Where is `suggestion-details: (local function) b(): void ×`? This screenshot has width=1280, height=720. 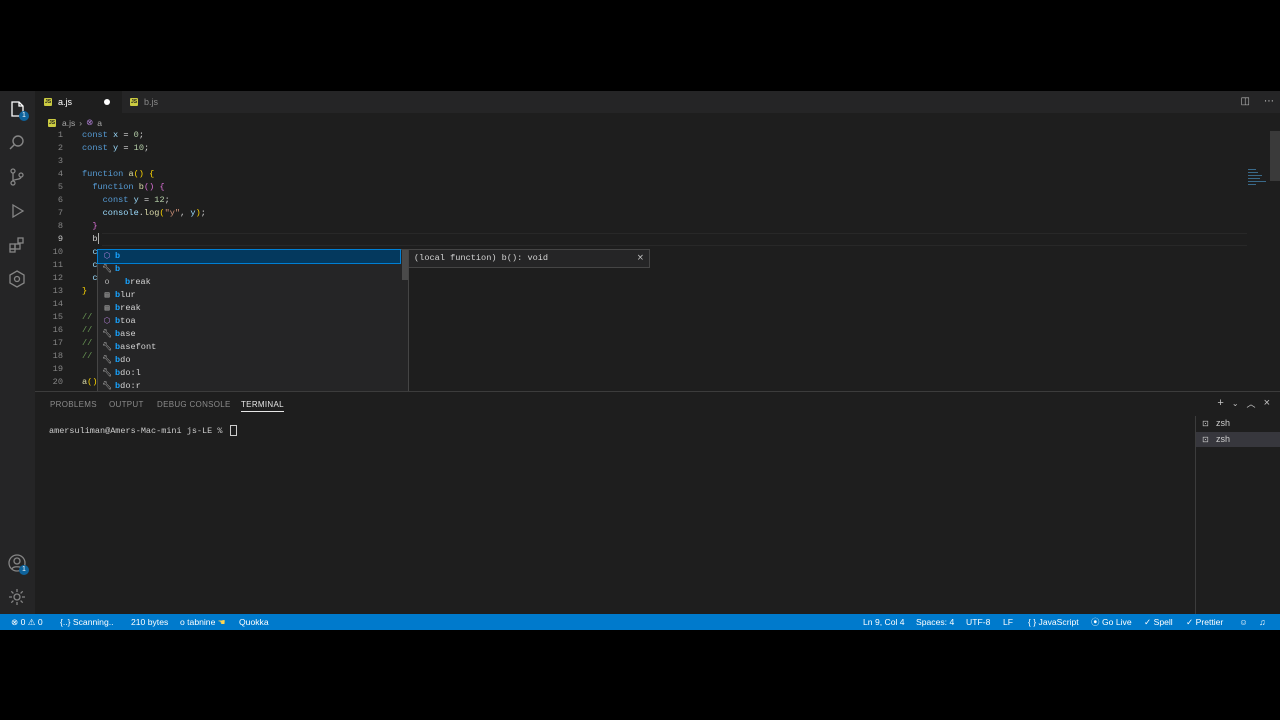
suggestion-details: (local function) b(): void × is located at coordinates (529, 258).